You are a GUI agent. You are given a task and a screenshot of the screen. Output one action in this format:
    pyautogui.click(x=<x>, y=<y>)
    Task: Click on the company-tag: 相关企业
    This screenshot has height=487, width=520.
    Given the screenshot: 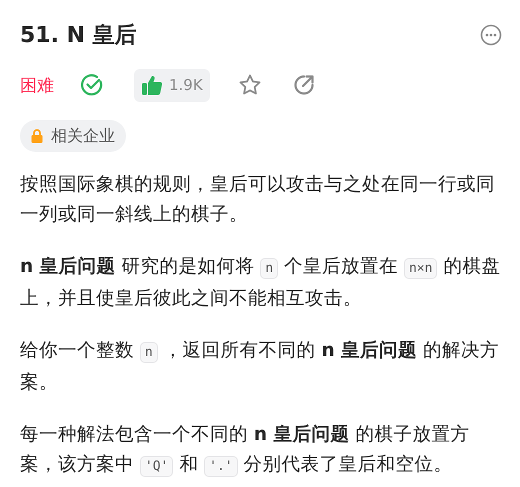 What is the action you would take?
    pyautogui.click(x=73, y=136)
    